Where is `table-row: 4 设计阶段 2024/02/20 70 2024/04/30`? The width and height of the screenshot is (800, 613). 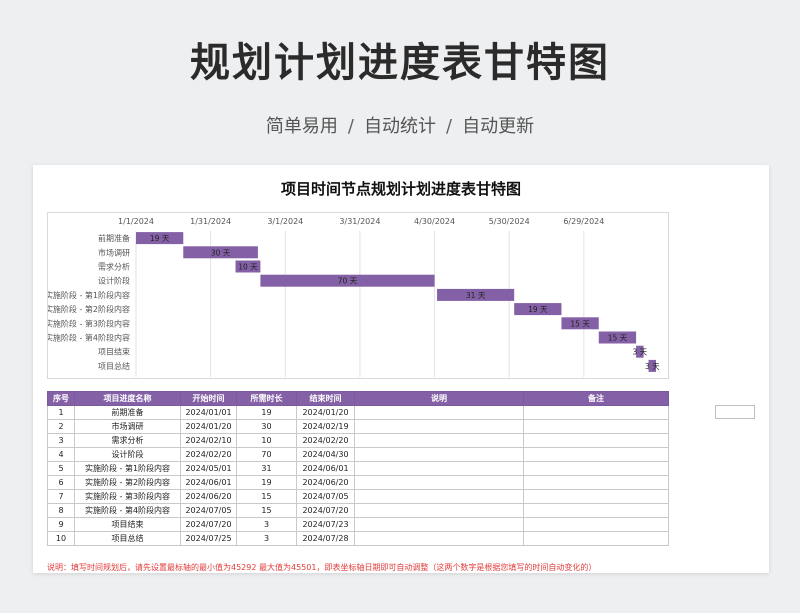 table-row: 4 设计阶段 2024/02/20 70 2024/04/30 is located at coordinates (358, 454).